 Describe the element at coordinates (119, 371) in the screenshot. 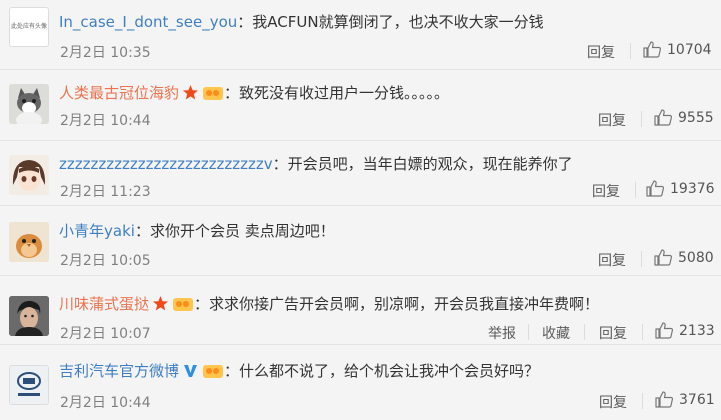

I see `comment-username: 吉利汽车官方微博` at that location.